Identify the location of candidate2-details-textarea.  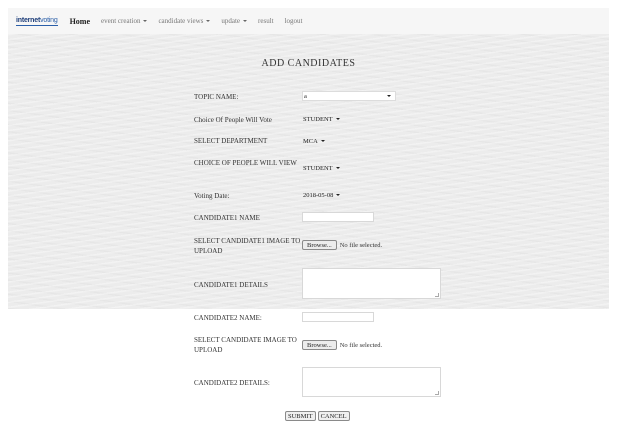
(371, 382).